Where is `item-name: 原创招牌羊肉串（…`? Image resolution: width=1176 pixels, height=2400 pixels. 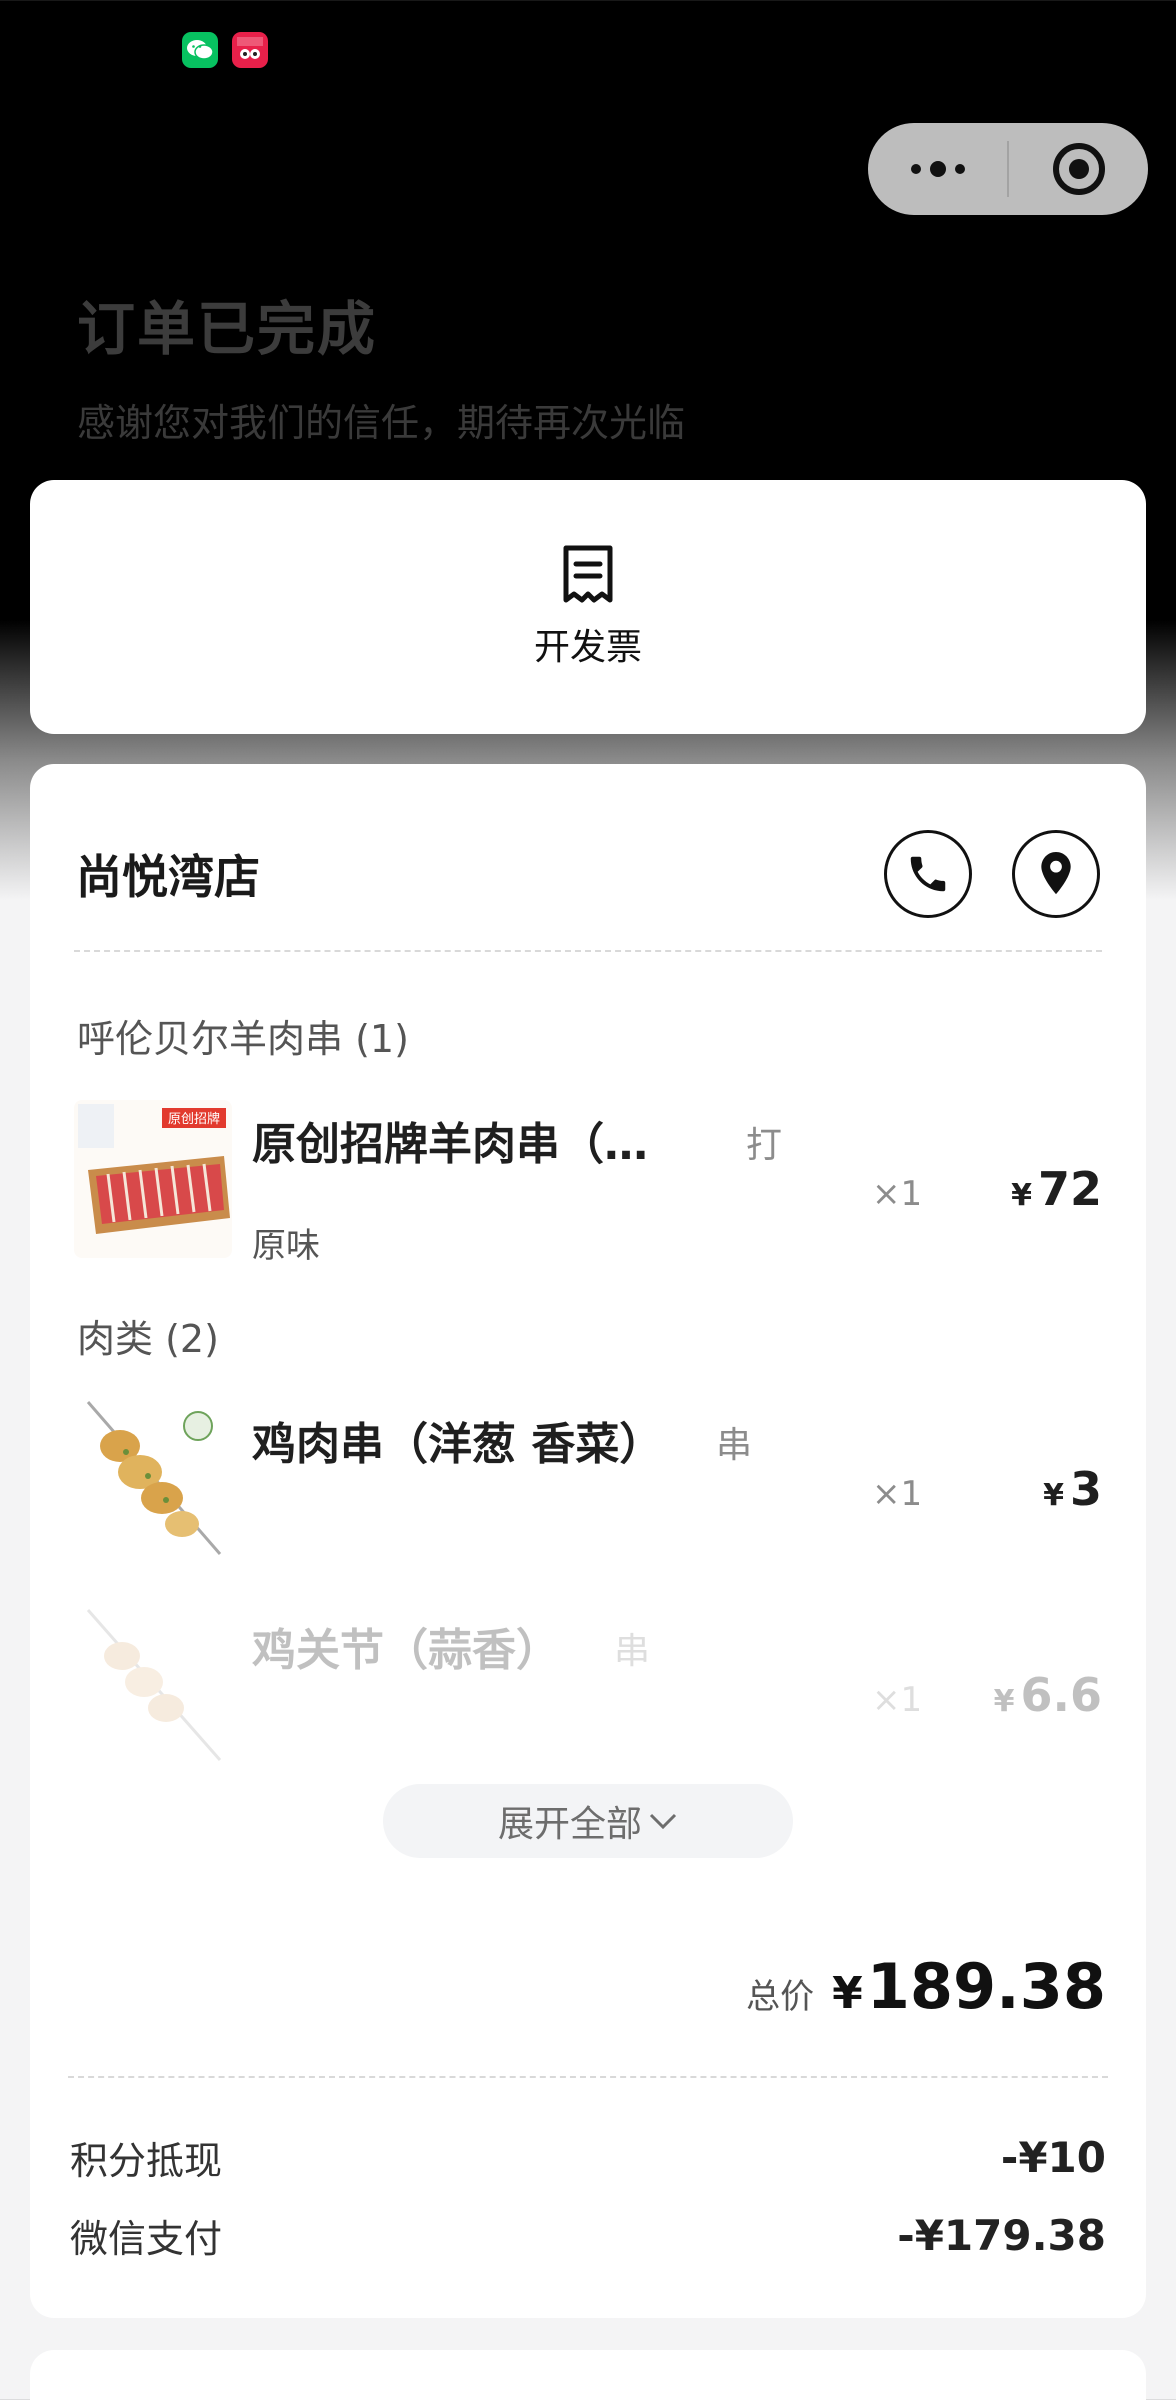 item-name: 原创招牌羊肉串（… is located at coordinates (450, 1144).